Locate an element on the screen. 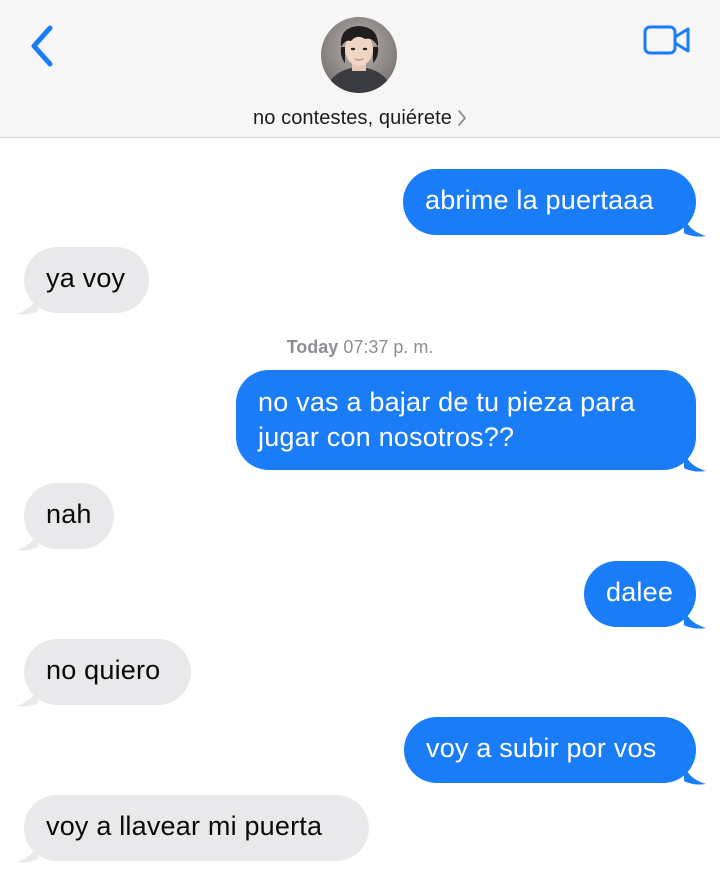 This screenshot has height=887, width=720. back-button is located at coordinates (43, 46).